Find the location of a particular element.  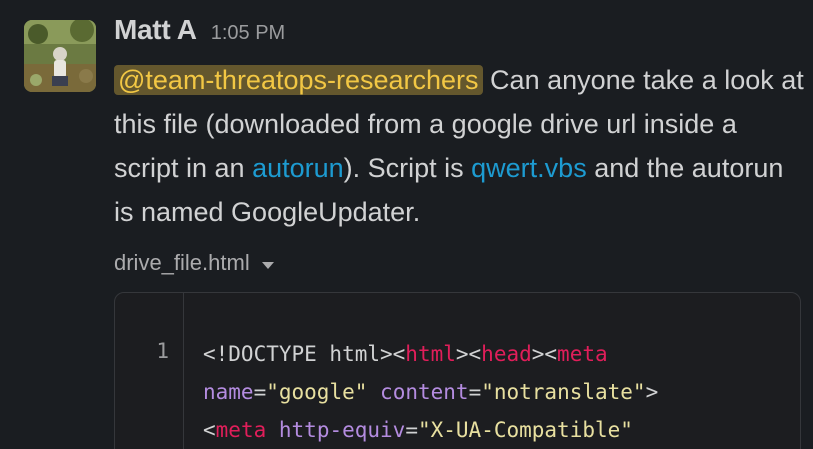

file-attachment-header: drive_file.html is located at coordinates (194, 263).